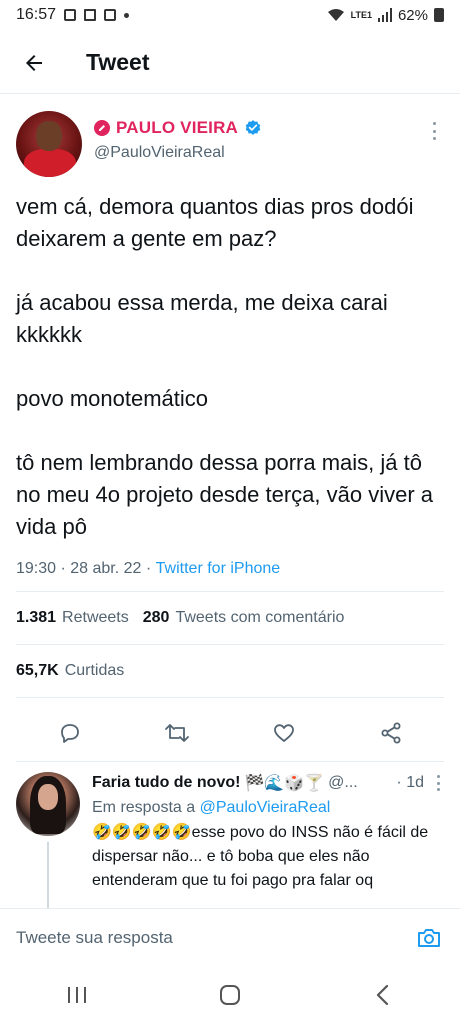 Image resolution: width=460 pixels, height=1024 pixels. I want to click on comment-icon, so click(69, 733).